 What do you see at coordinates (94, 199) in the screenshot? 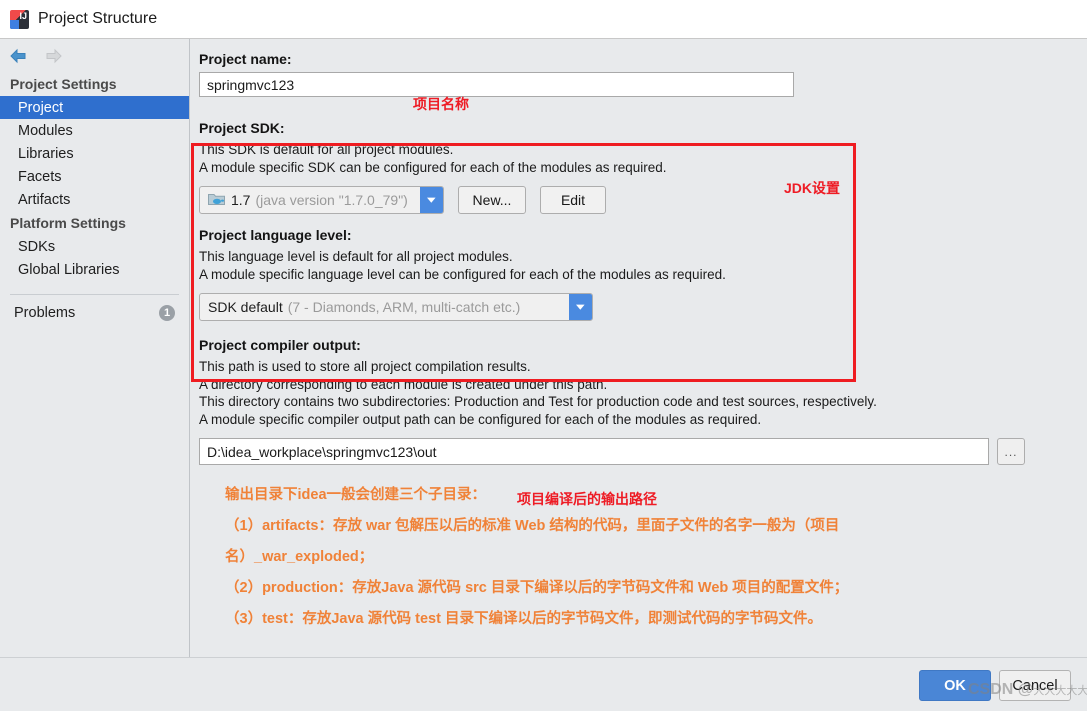
I see `sidebar-item-artifacts: Artifacts` at bounding box center [94, 199].